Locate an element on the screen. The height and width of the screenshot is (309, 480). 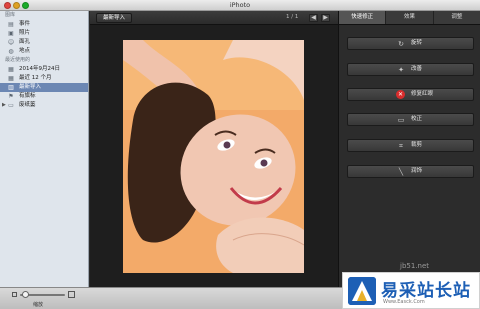
edit-tabs: 快速修正 效果 调整 is located at coordinates (409, 18).